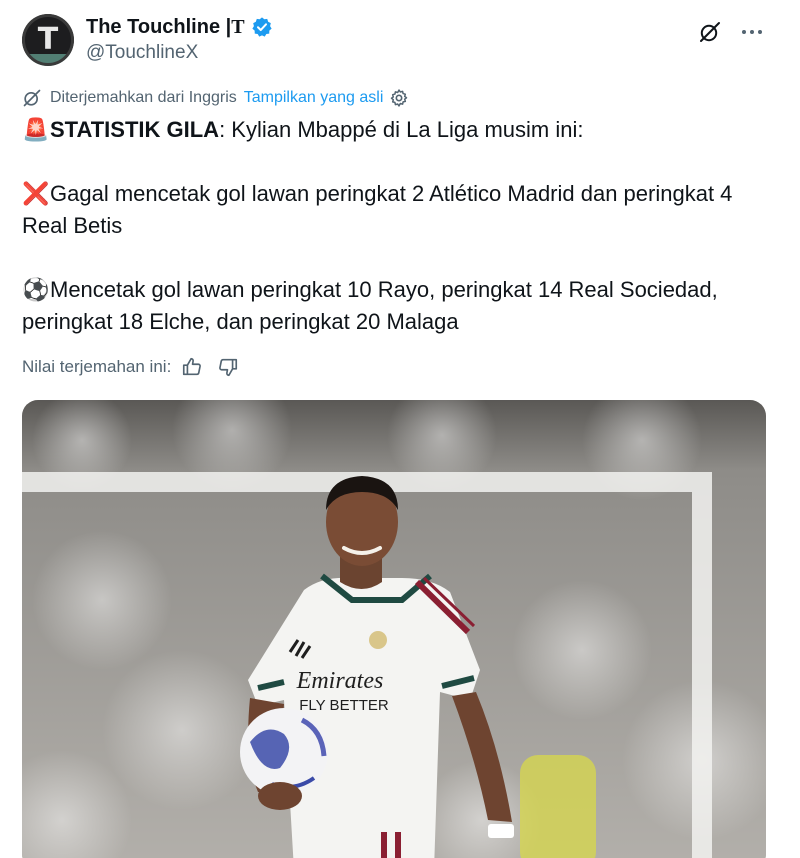 The height and width of the screenshot is (858, 800). I want to click on siren-icon: 🚨, so click(36, 129).